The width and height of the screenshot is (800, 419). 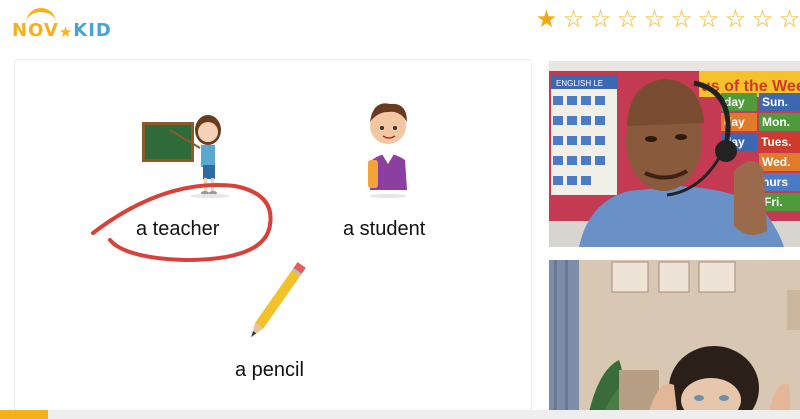 I want to click on star-icon: ★, so click(x=546, y=19).